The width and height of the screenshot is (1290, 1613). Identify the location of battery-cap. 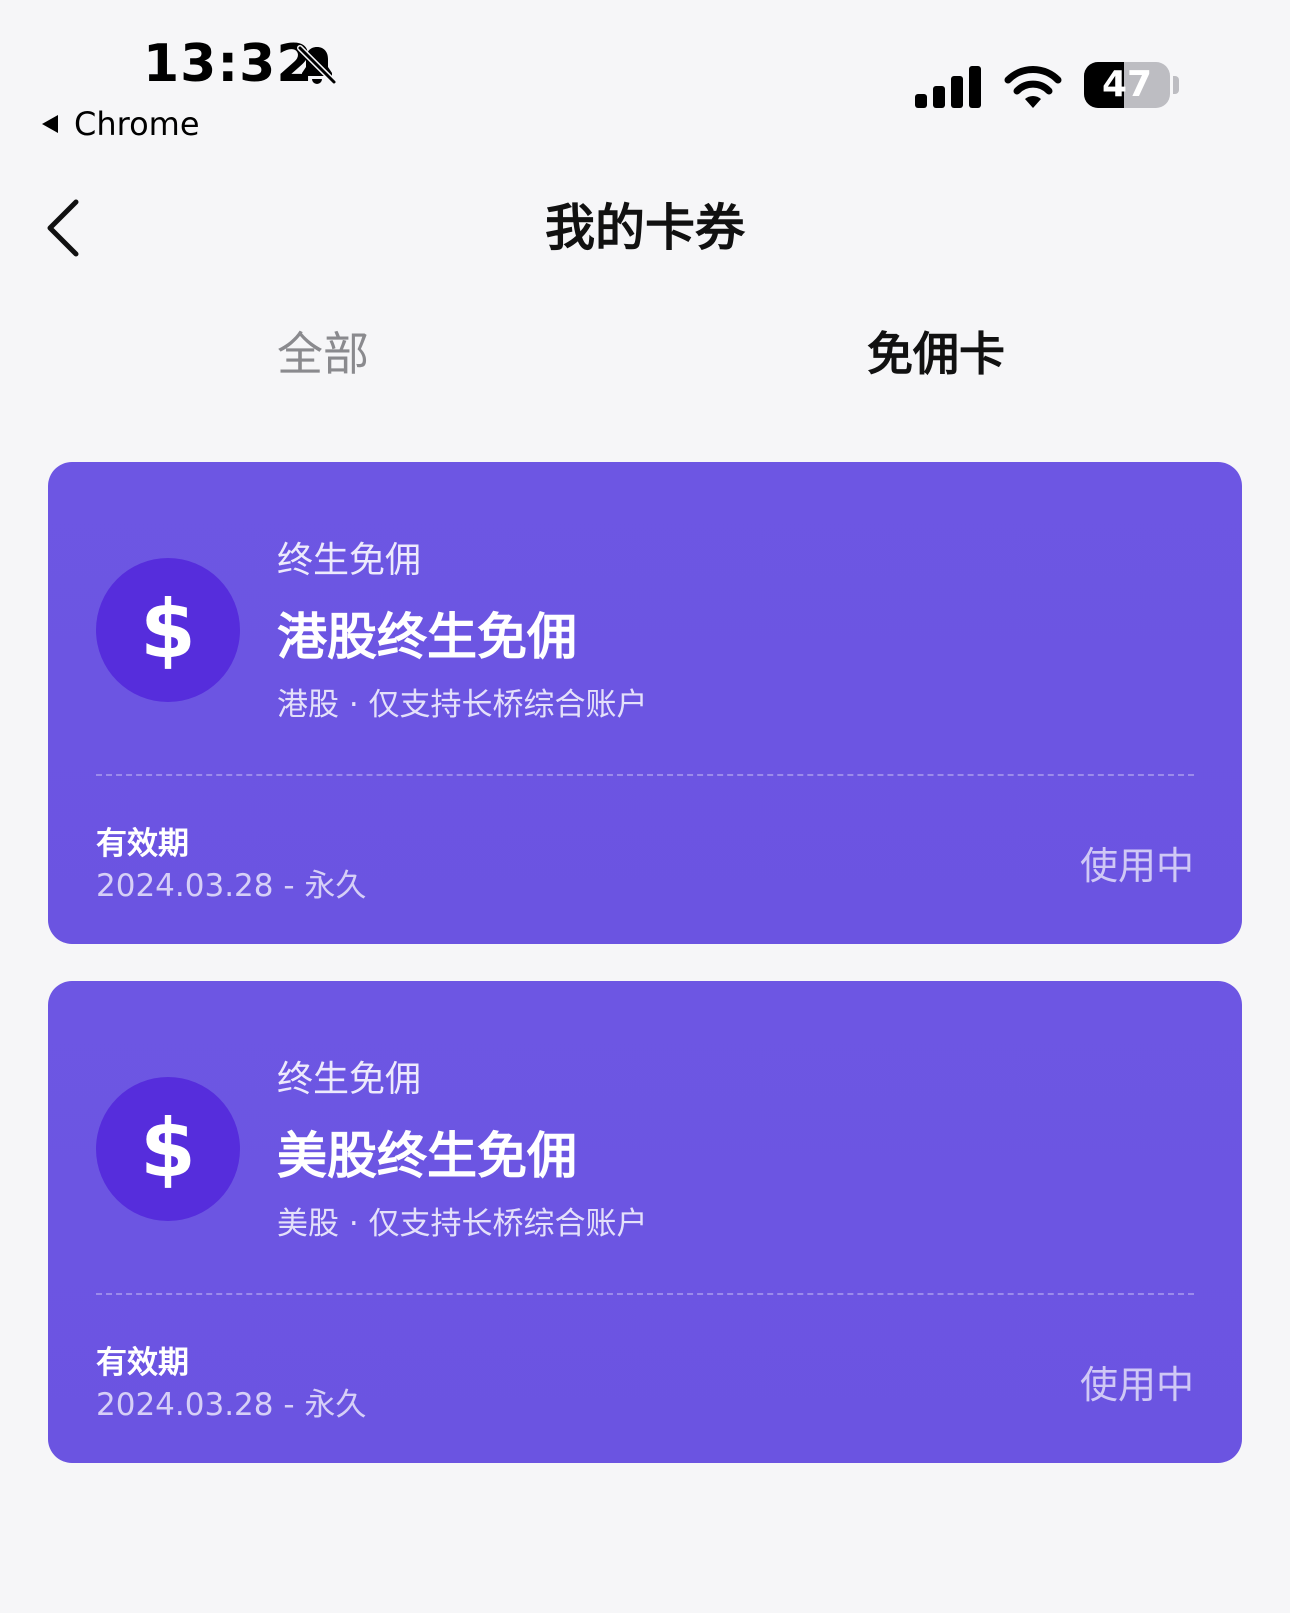
(1176, 85).